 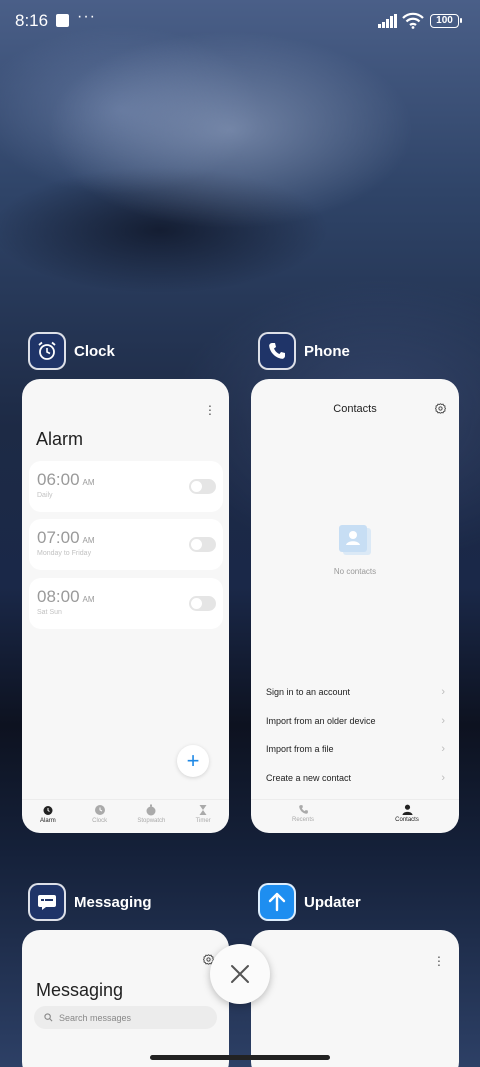 What do you see at coordinates (440, 408) in the screenshot?
I see `settings-gear-icon` at bounding box center [440, 408].